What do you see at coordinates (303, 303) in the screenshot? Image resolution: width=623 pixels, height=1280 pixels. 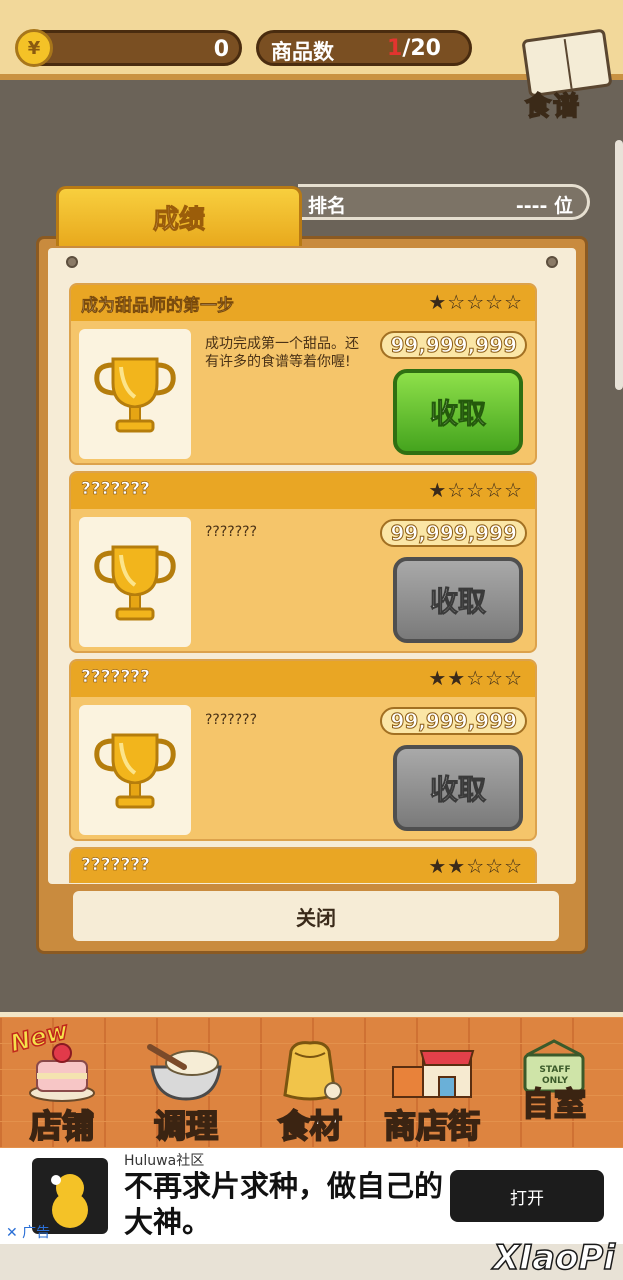 I see `card-header: 成为甜品师的第一步 ★☆☆☆☆` at bounding box center [303, 303].